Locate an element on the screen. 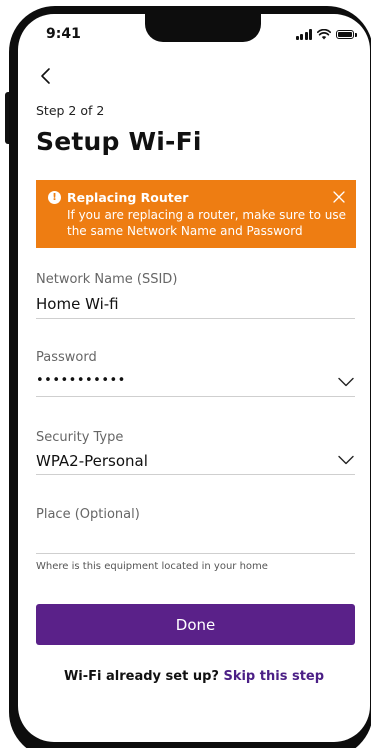 The width and height of the screenshot is (371, 748). password-underline is located at coordinates (195, 396).